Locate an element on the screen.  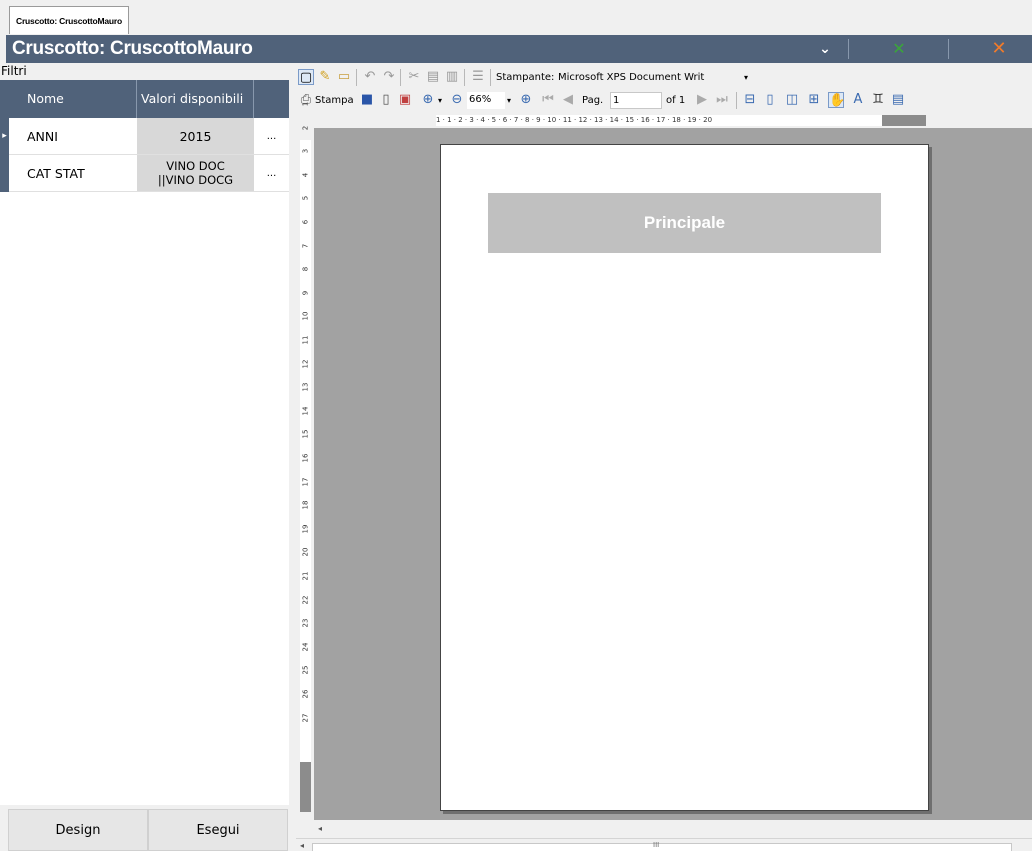
zoom-input: 66% is located at coordinates (486, 100).